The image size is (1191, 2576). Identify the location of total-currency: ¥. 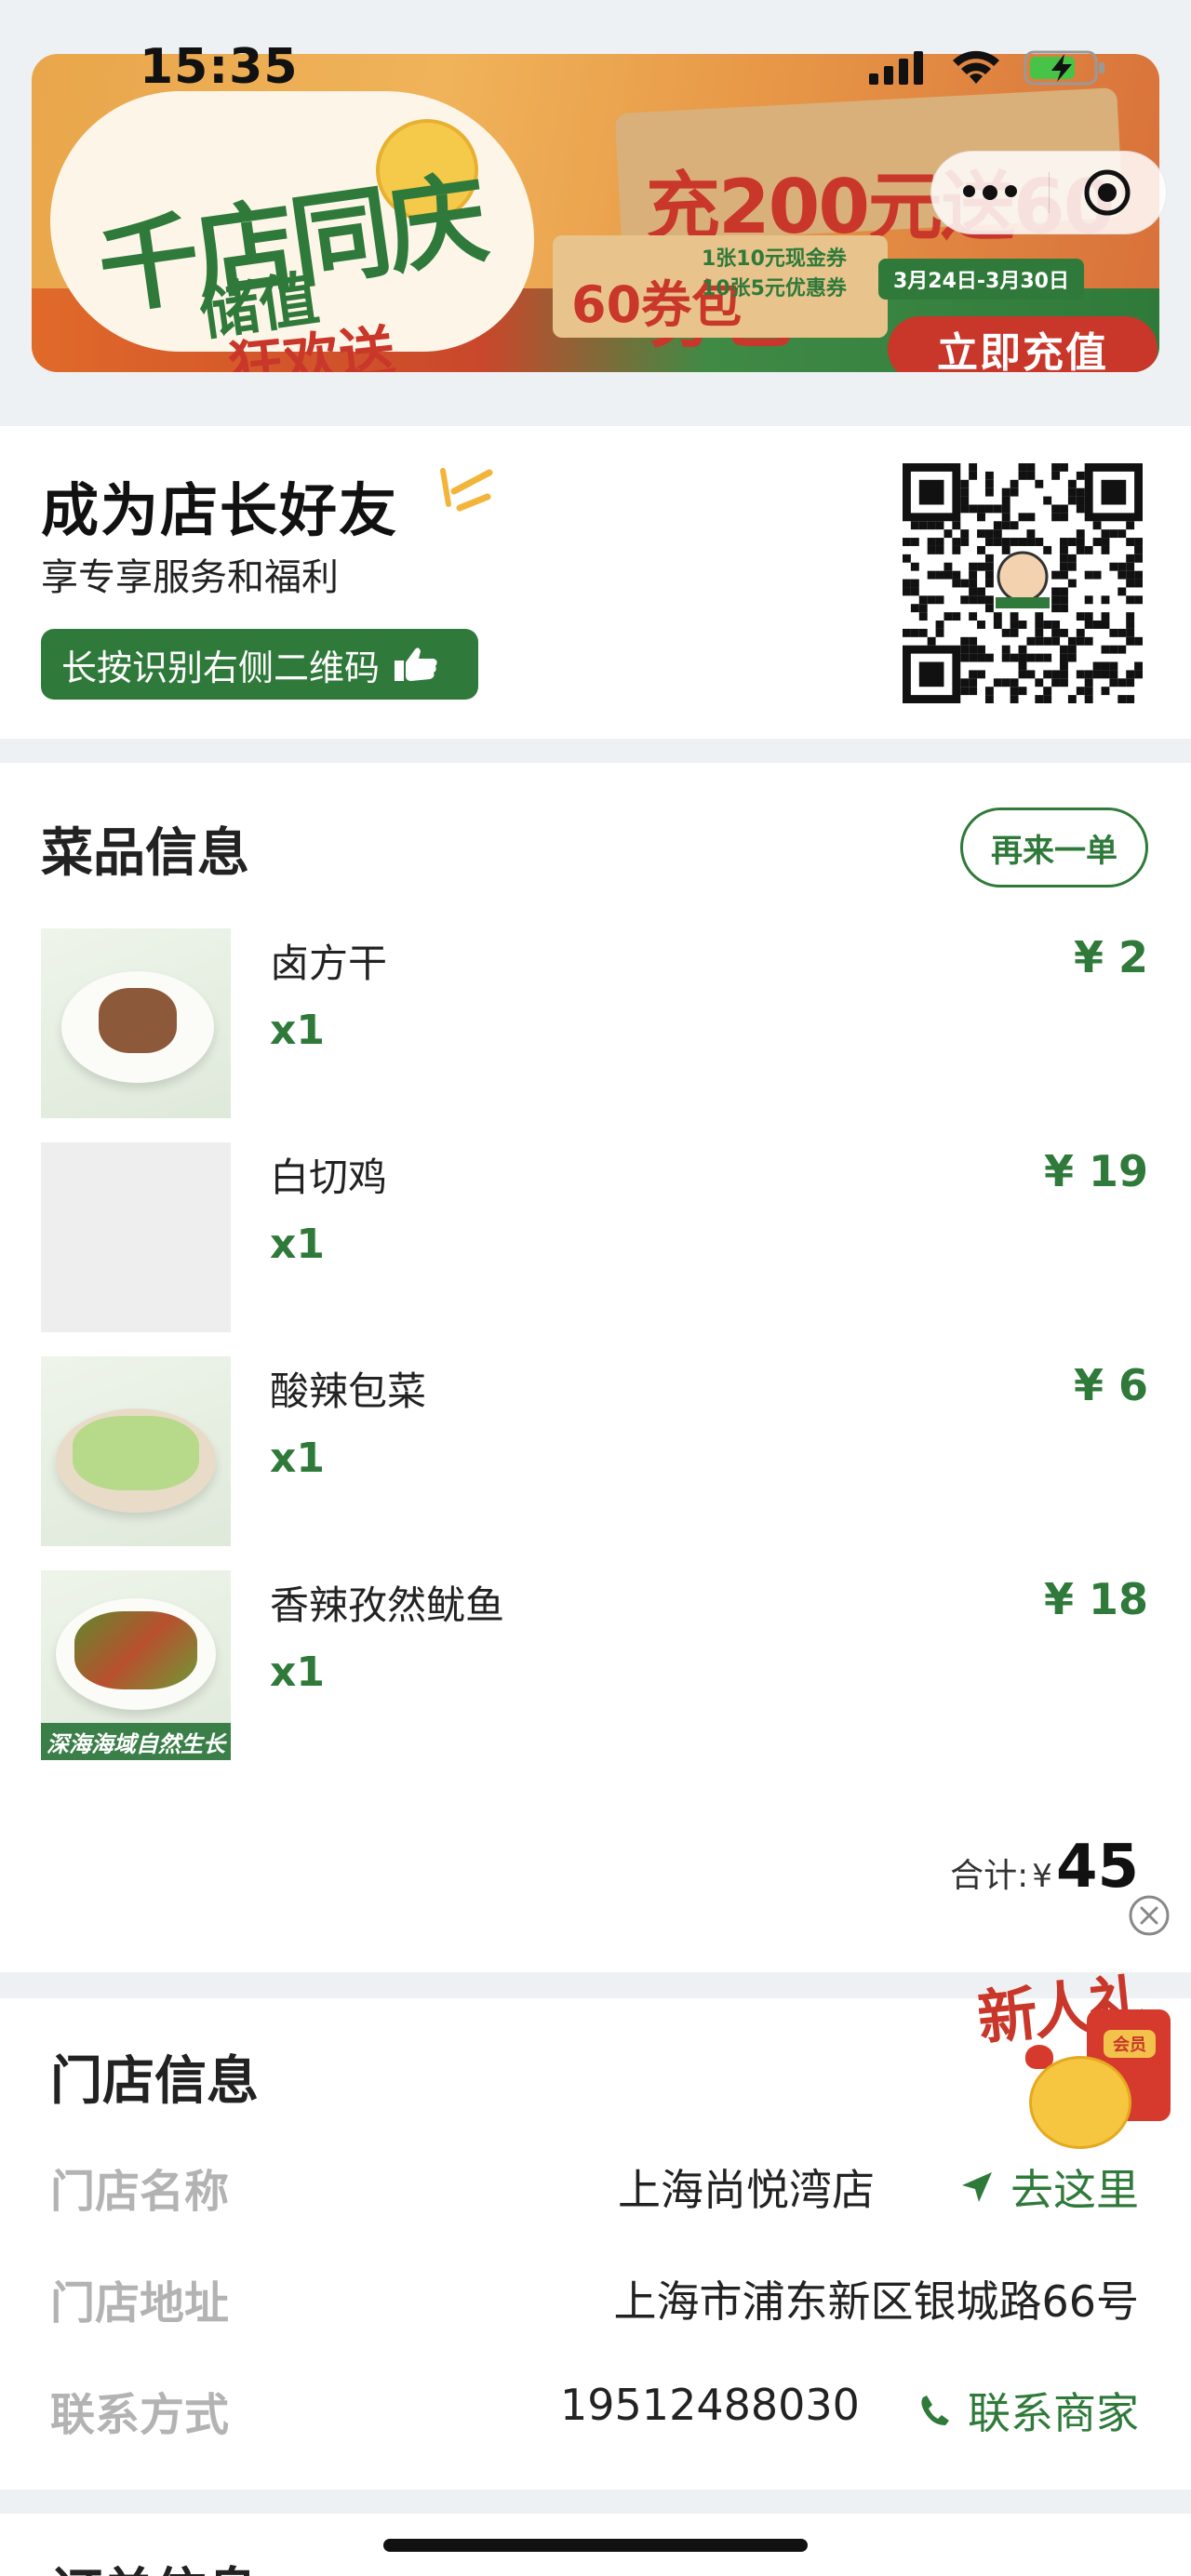
(1042, 1876).